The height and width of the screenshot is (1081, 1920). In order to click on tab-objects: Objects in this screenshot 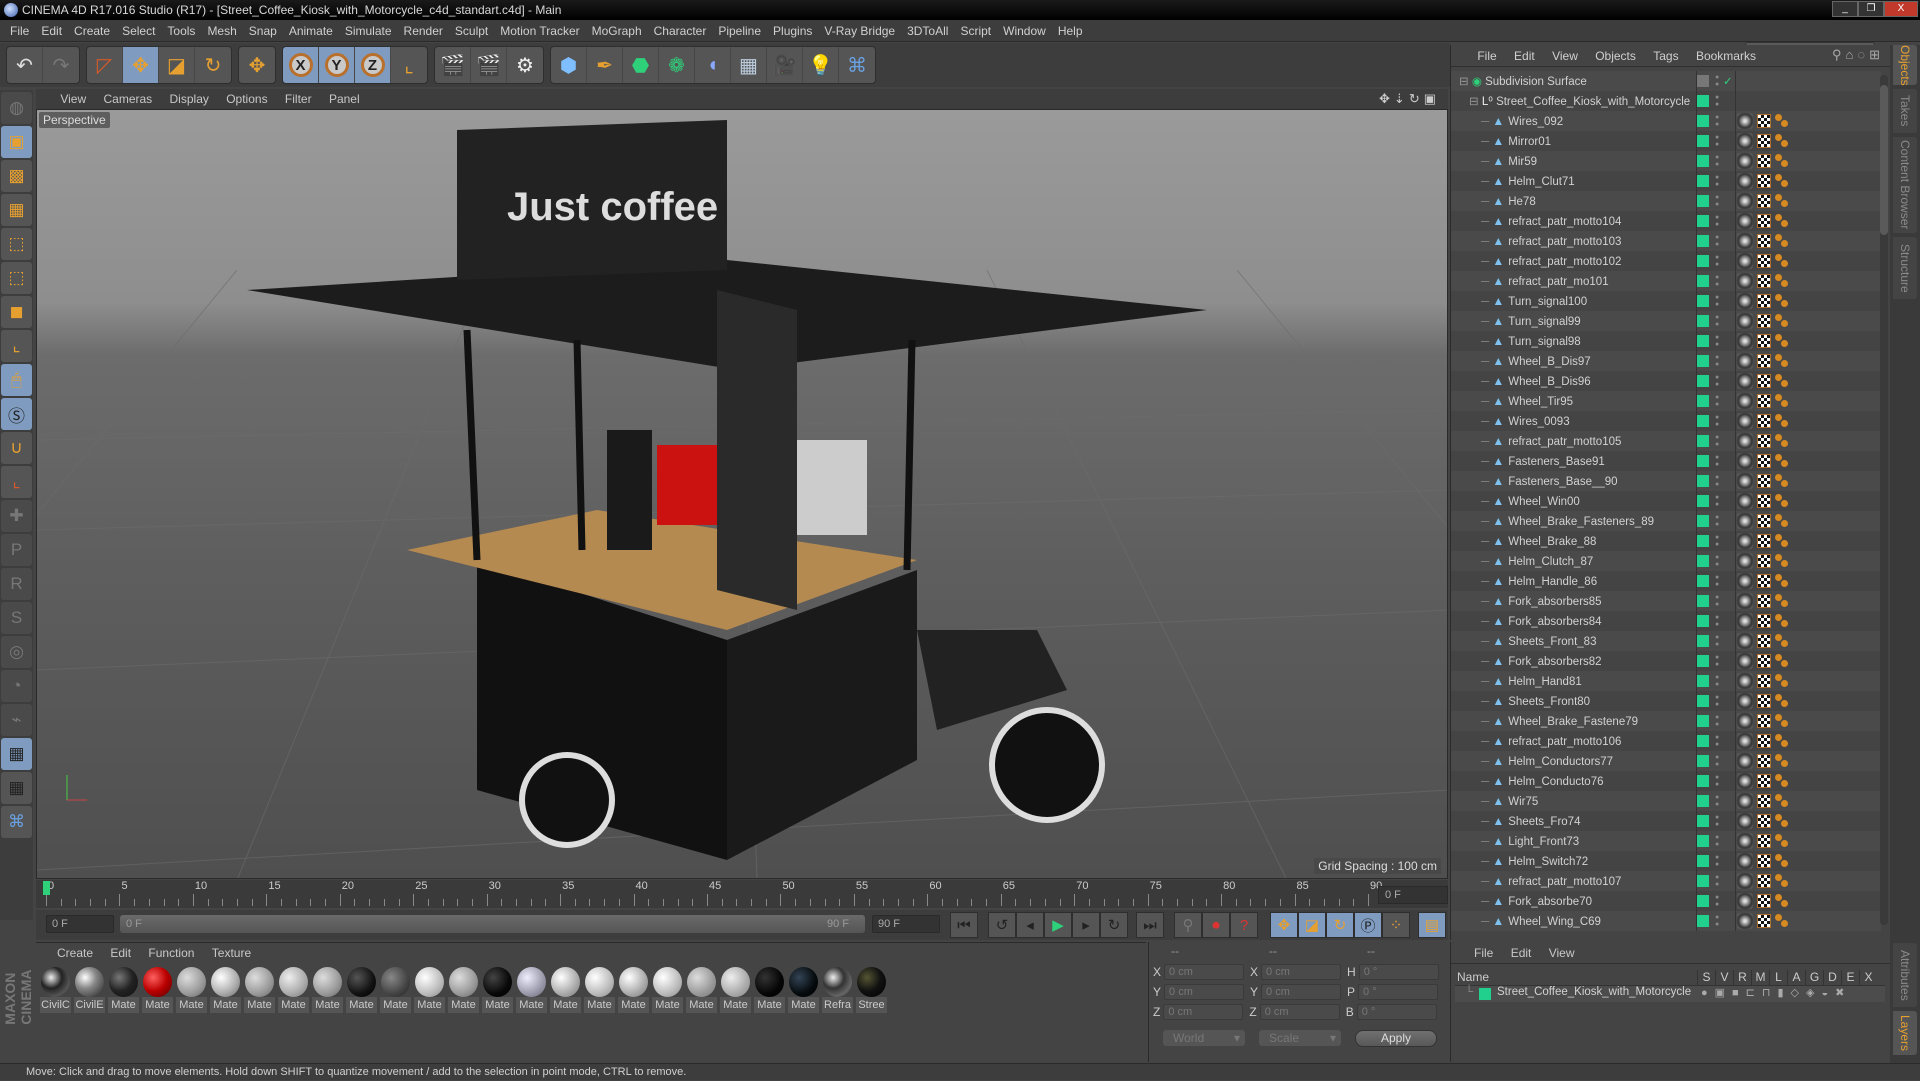, I will do `click(1905, 65)`.